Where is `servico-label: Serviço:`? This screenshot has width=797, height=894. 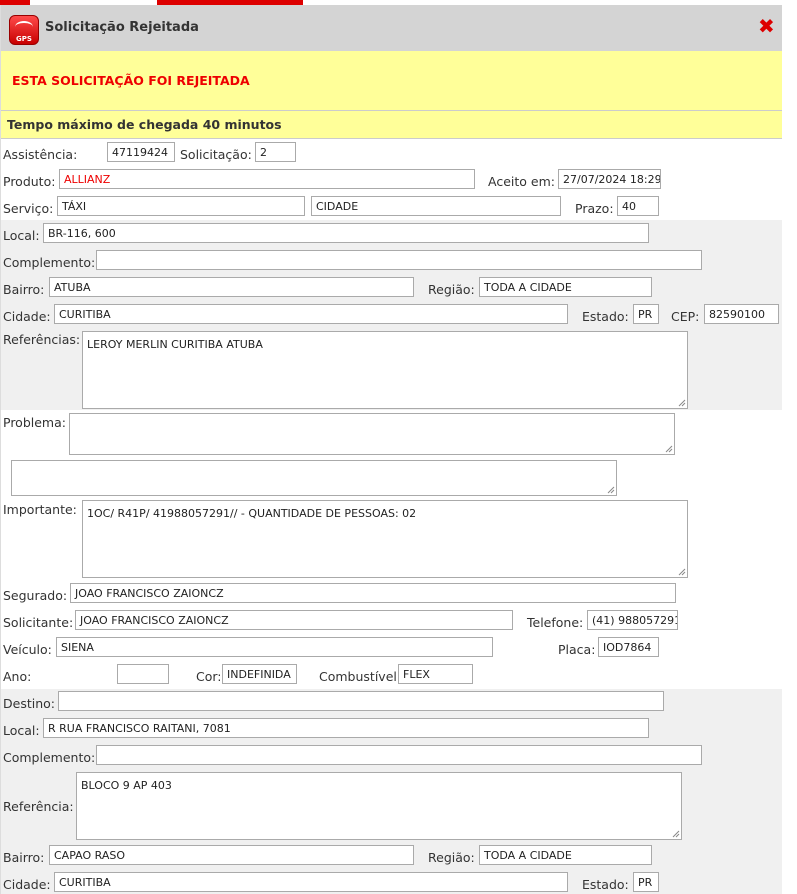 servico-label: Serviço: is located at coordinates (28, 208).